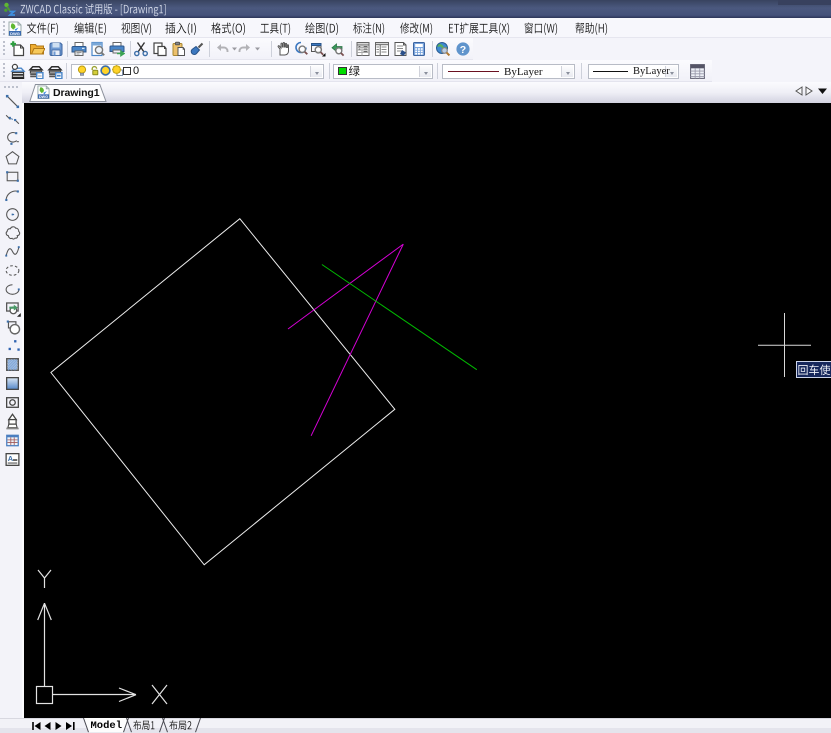 This screenshot has width=831, height=733. Describe the element at coordinates (11, 458) in the screenshot. I see `svg-text: A` at that location.